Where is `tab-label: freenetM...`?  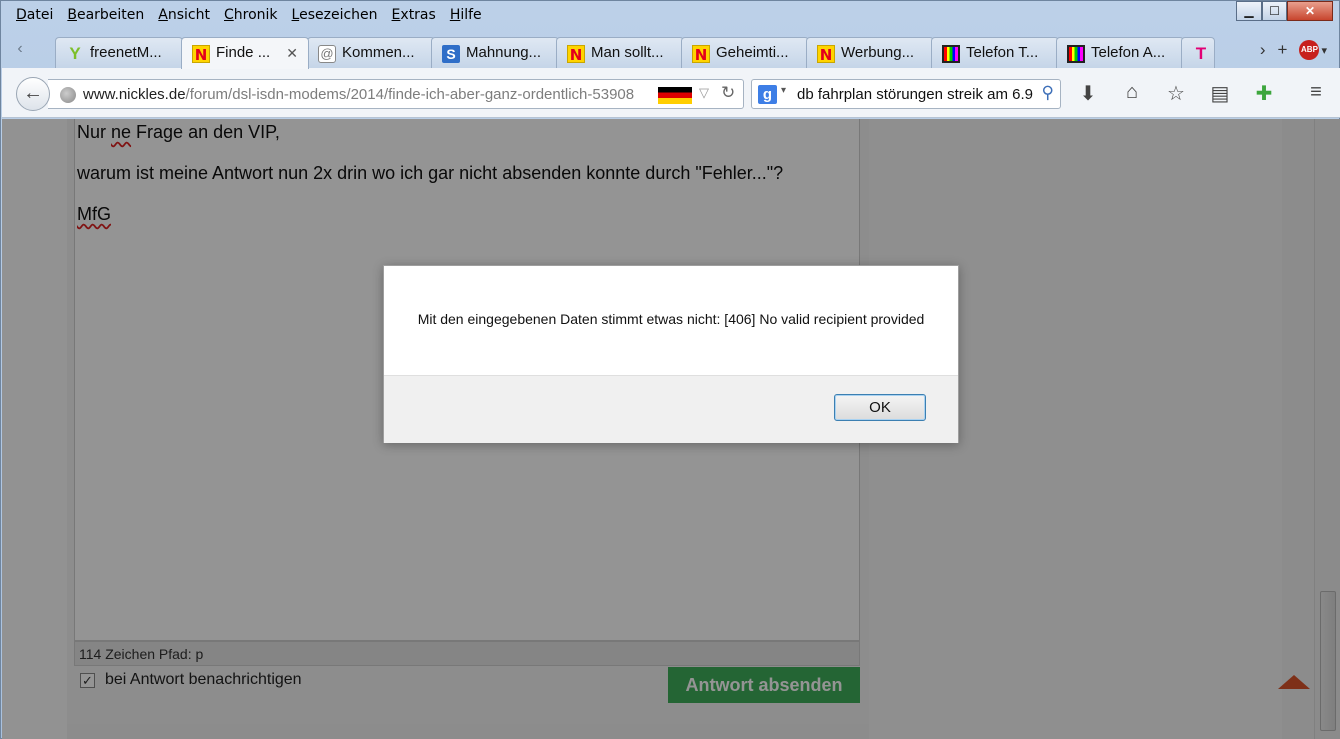 tab-label: freenetM... is located at coordinates (126, 52).